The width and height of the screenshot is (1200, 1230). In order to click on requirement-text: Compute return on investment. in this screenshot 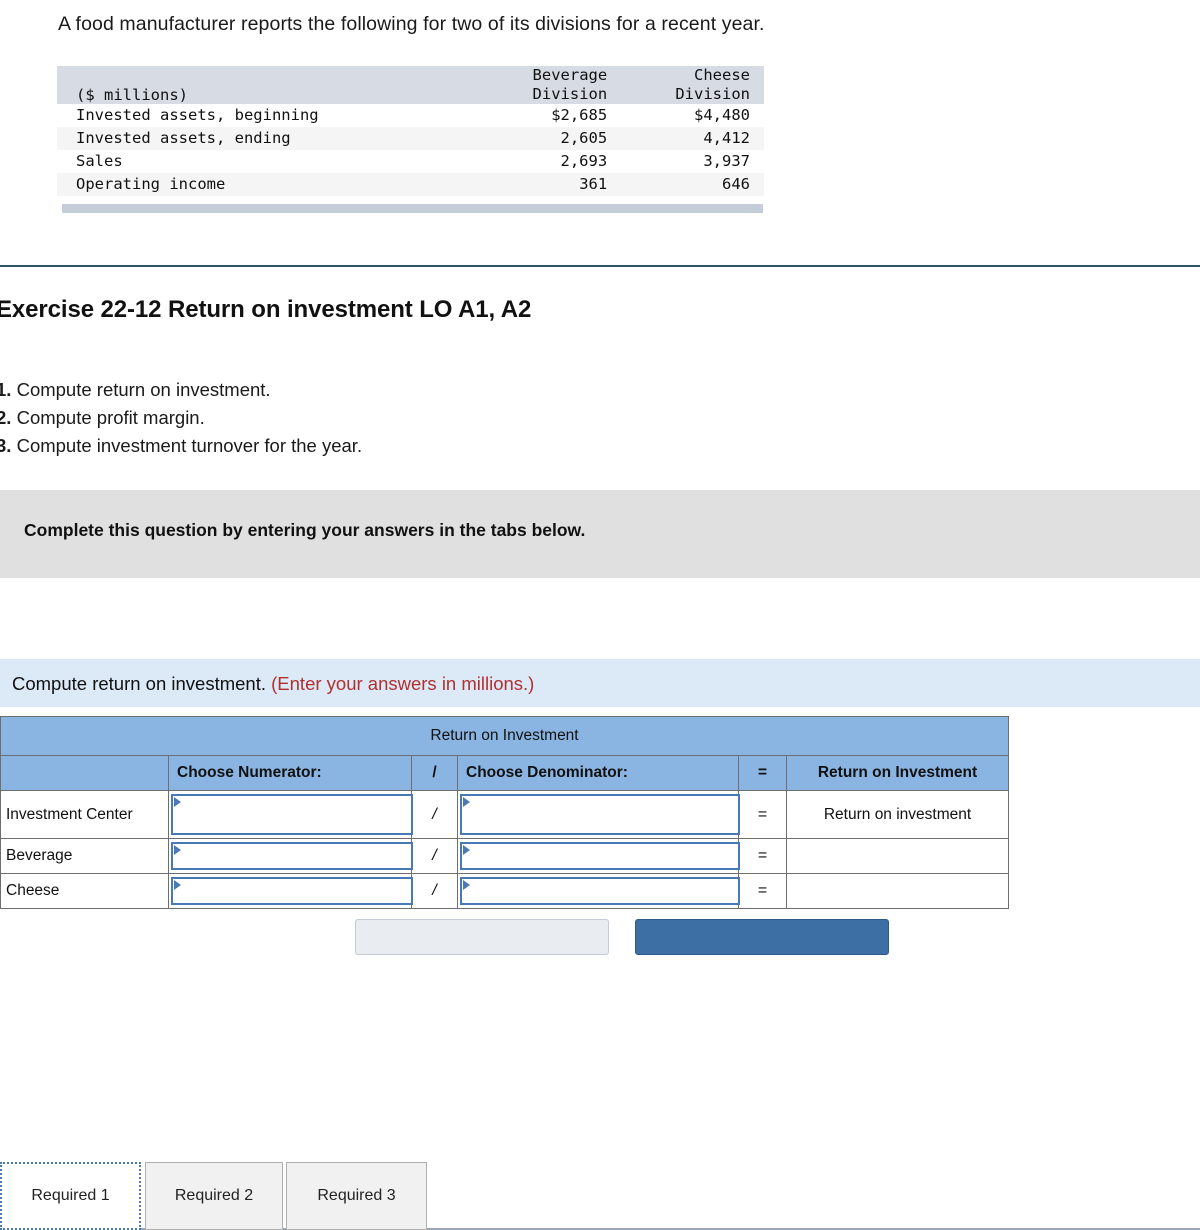, I will do `click(143, 389)`.